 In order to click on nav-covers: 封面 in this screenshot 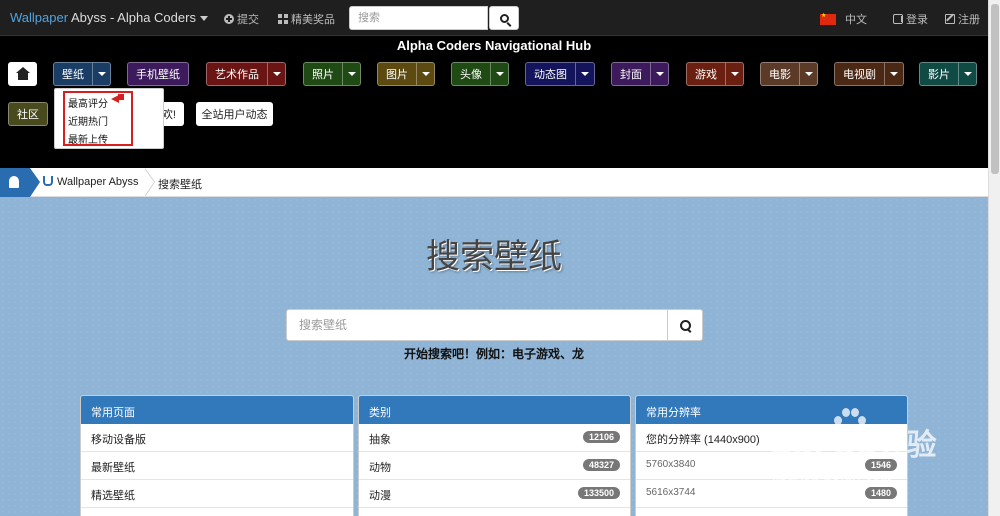, I will do `click(640, 74)`.